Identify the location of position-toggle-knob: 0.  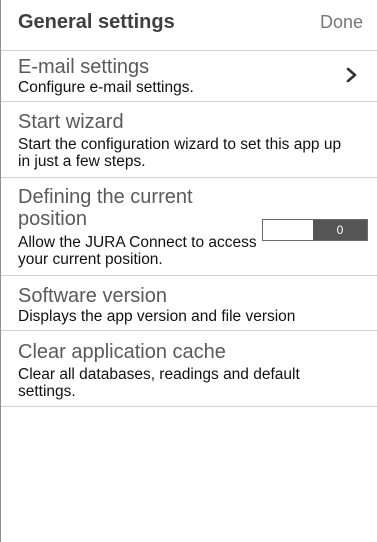
(340, 230).